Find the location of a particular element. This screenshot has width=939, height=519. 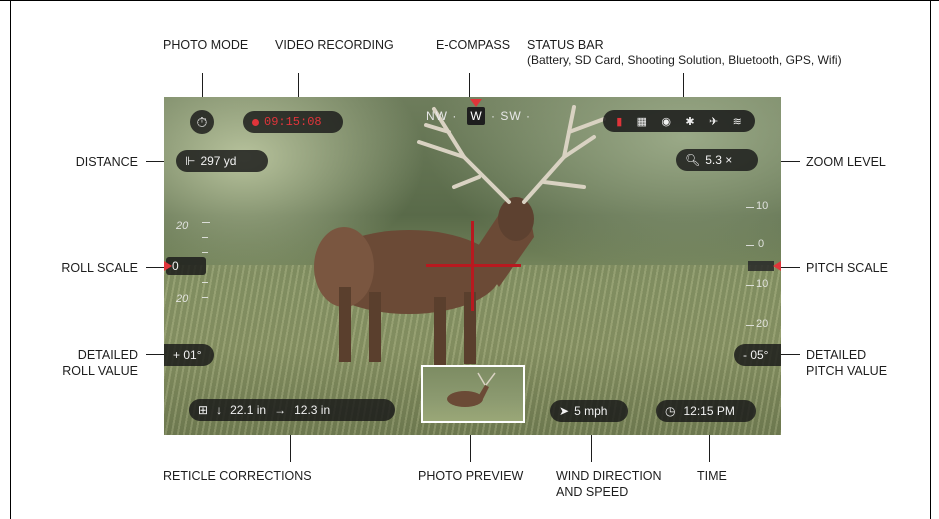

pitch-scale-label-2: 0 is located at coordinates (761, 244).